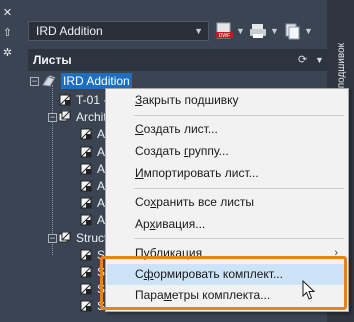  What do you see at coordinates (195, 202) in the screenshot?
I see `menu-item-label: Сохранить все листы` at bounding box center [195, 202].